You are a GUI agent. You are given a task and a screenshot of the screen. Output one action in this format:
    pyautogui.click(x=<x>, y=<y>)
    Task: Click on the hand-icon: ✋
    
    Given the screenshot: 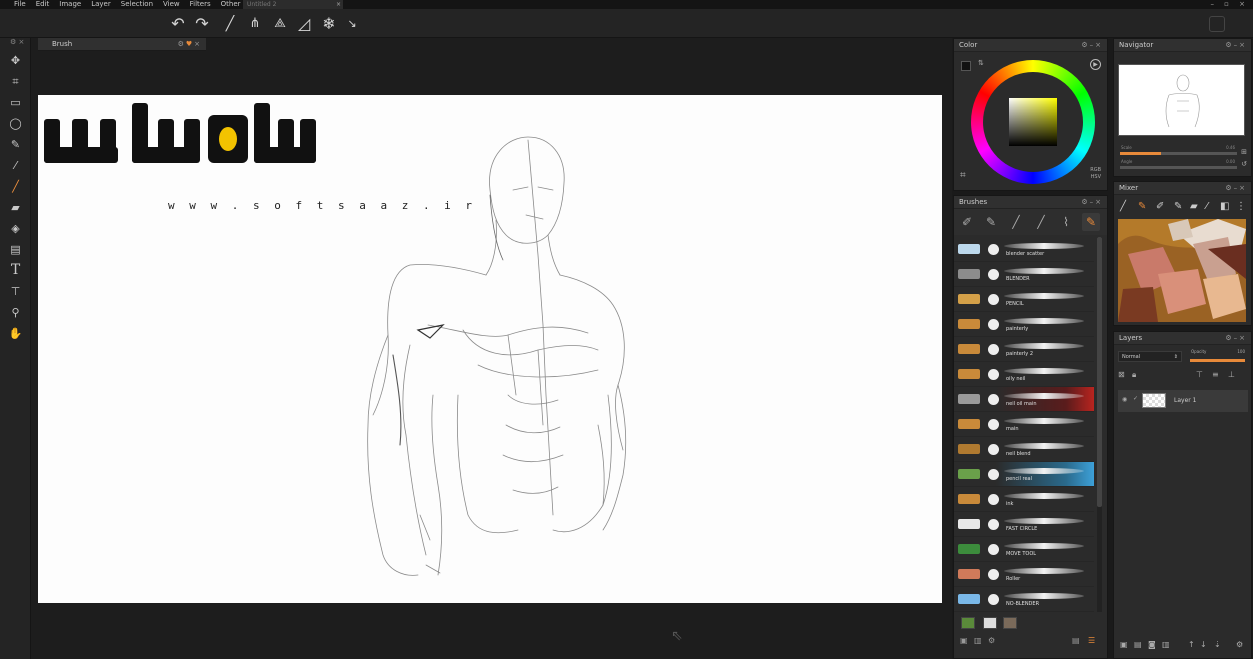 What is the action you would take?
    pyautogui.click(x=15, y=333)
    